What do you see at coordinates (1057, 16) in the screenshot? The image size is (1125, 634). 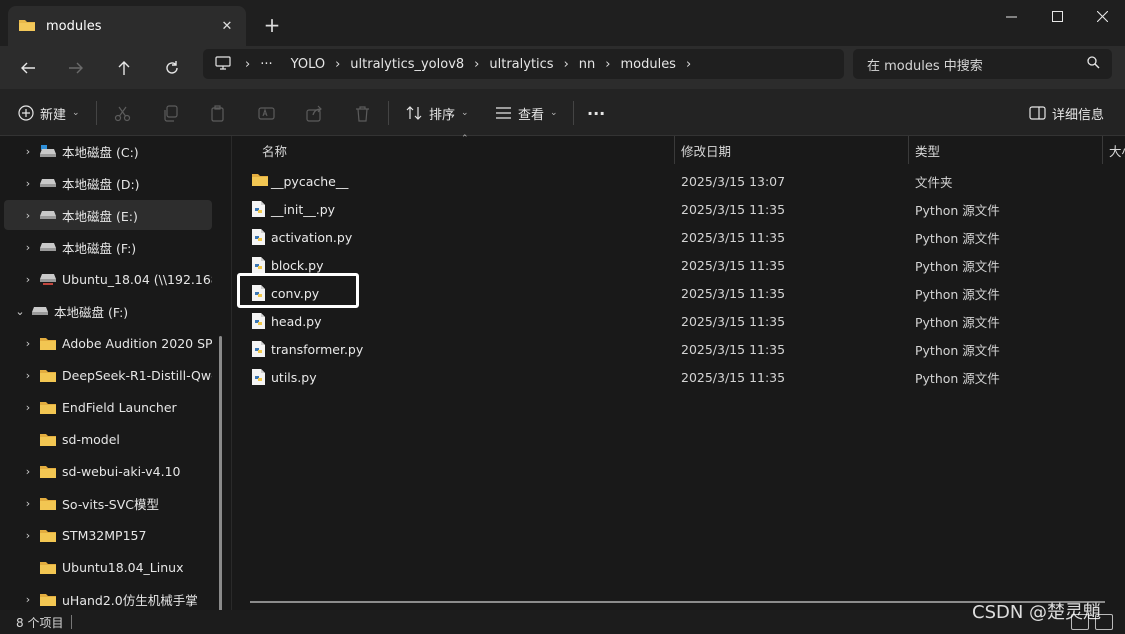 I see `maximize-button` at bounding box center [1057, 16].